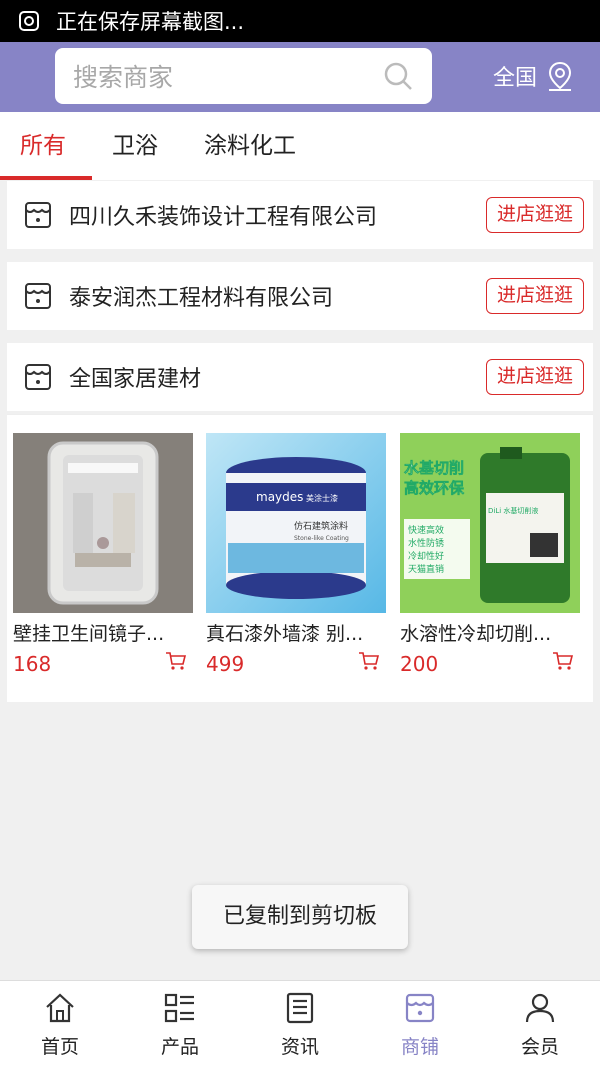 The width and height of the screenshot is (600, 1067). I want to click on coolant-headline-1: 水基切削, so click(434, 468).